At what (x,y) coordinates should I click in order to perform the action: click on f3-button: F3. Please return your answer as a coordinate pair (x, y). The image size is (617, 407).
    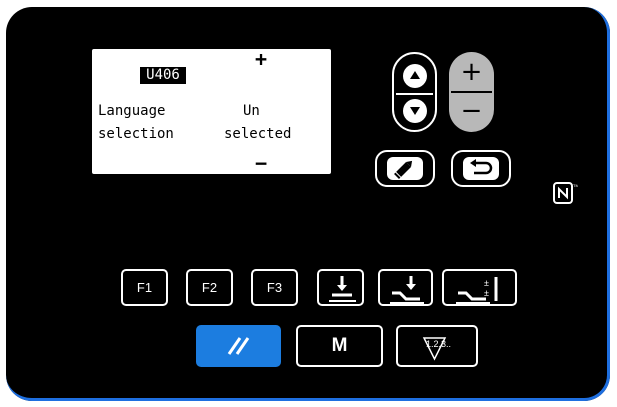
    Looking at the image, I should click on (274, 287).